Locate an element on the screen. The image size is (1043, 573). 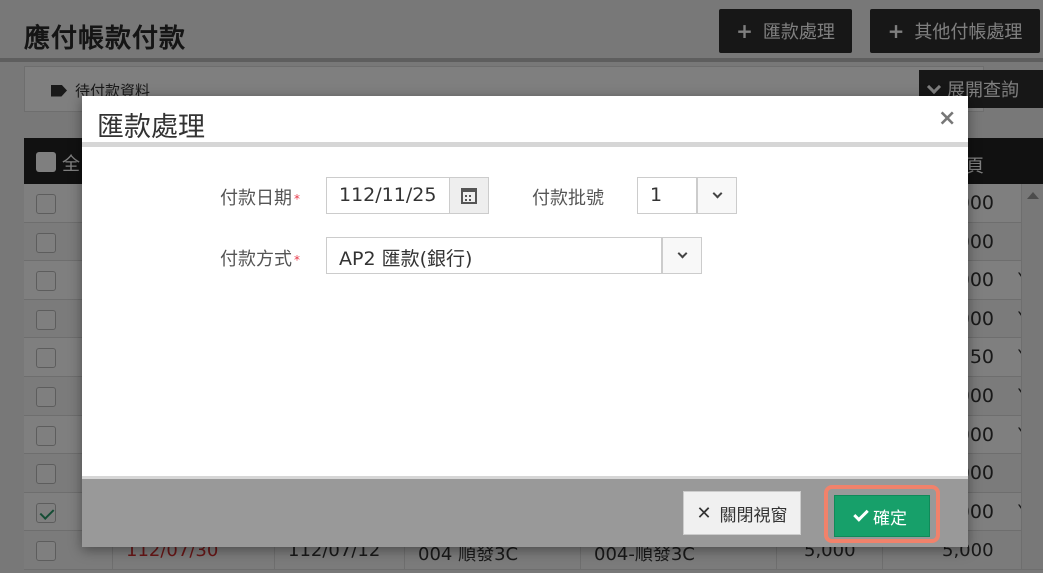
dialog-header-divider is located at coordinates (525, 144).